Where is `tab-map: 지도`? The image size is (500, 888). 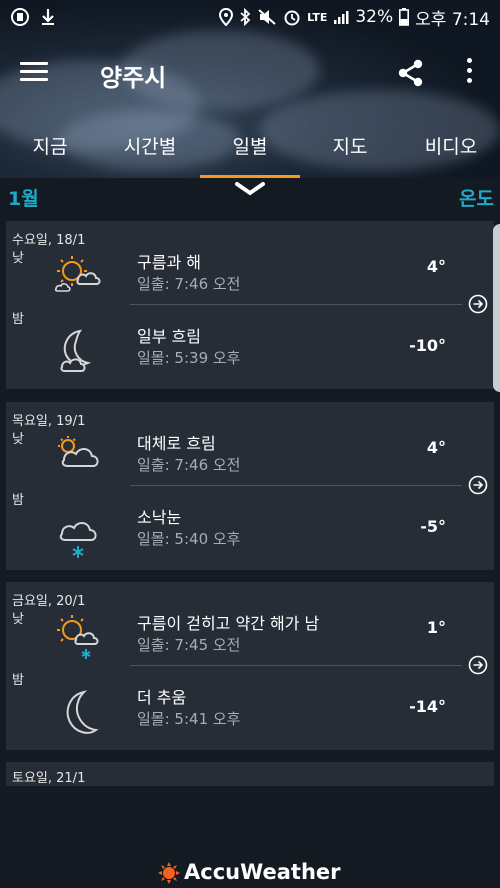
tab-map: 지도 is located at coordinates (350, 145).